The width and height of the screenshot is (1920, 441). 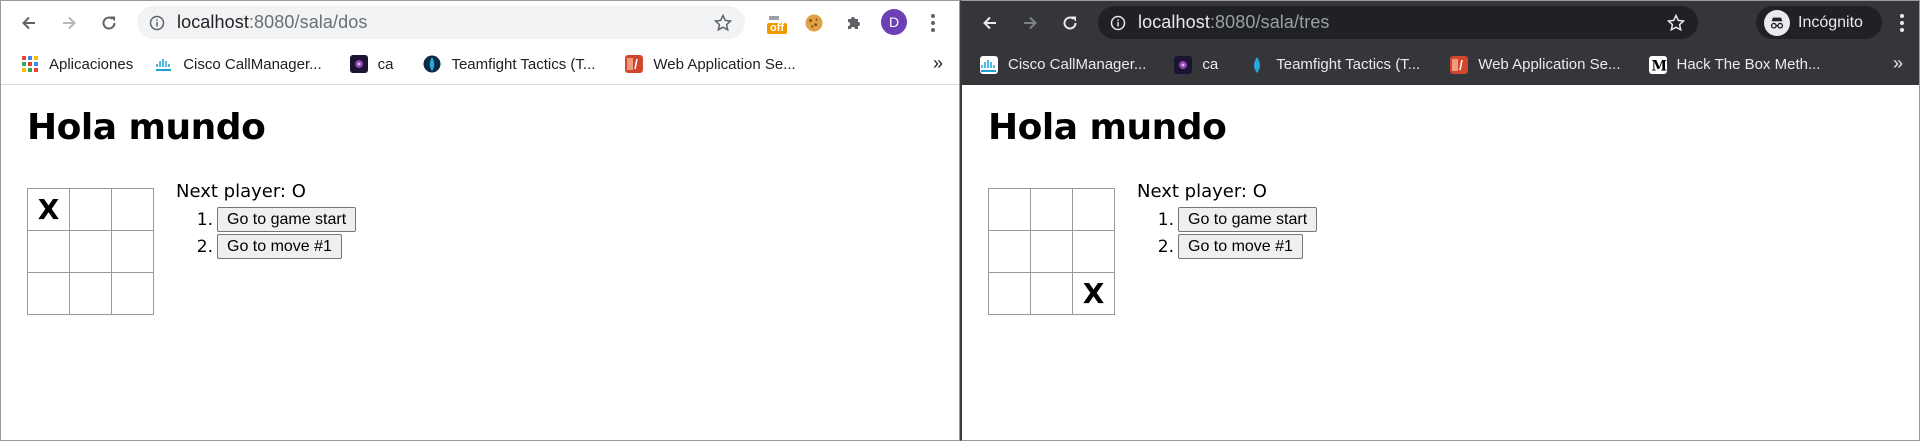 What do you see at coordinates (1830, 22) in the screenshot?
I see `incognito-label: Incógnito` at bounding box center [1830, 22].